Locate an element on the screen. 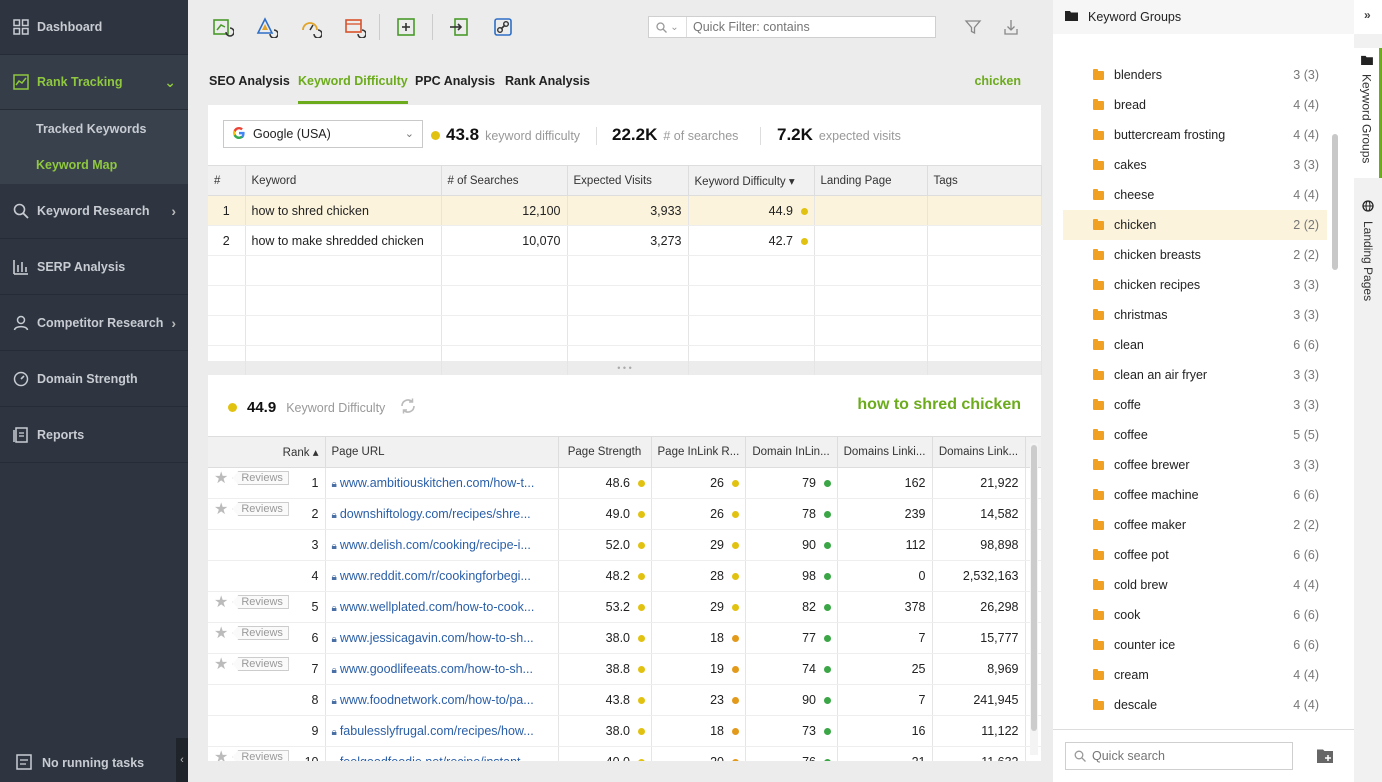 This screenshot has height=782, width=1382. list-item: coffee 5 (5) is located at coordinates (1195, 435).